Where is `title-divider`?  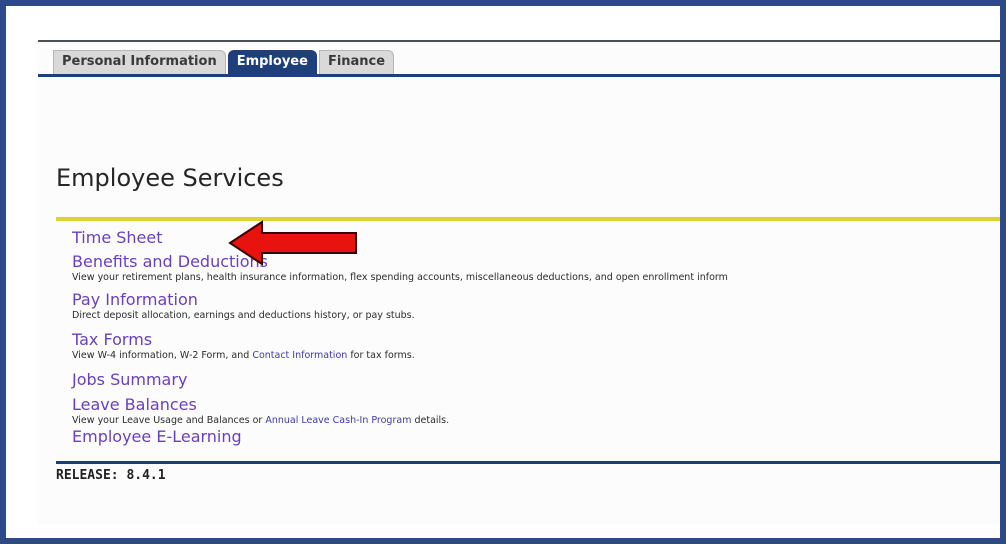
title-divider is located at coordinates (528, 219).